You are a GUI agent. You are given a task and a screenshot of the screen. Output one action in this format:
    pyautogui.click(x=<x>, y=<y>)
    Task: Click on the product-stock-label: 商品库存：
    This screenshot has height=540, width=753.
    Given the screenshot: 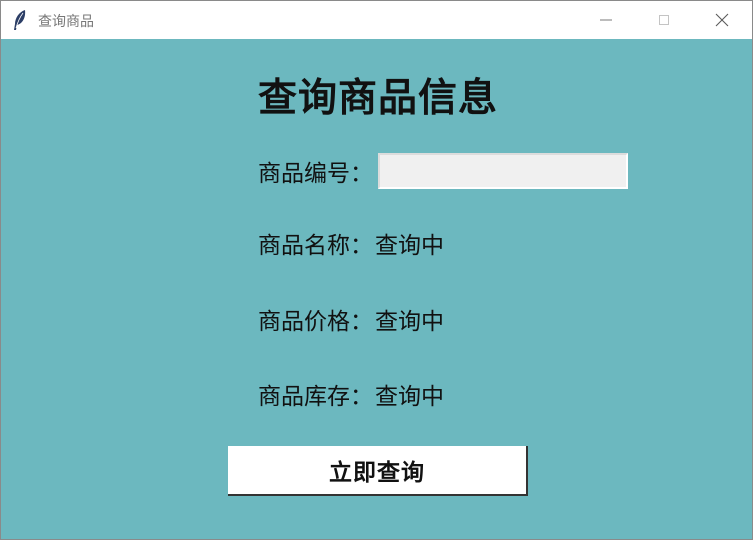 What is the action you would take?
    pyautogui.click(x=315, y=397)
    